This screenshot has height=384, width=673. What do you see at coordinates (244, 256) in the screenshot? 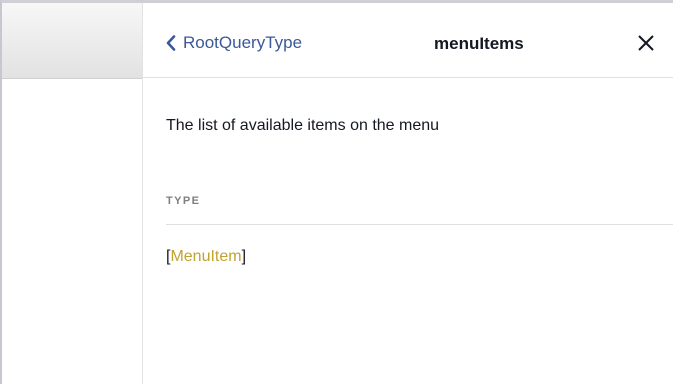
I see `type-close-bracket: ]` at bounding box center [244, 256].